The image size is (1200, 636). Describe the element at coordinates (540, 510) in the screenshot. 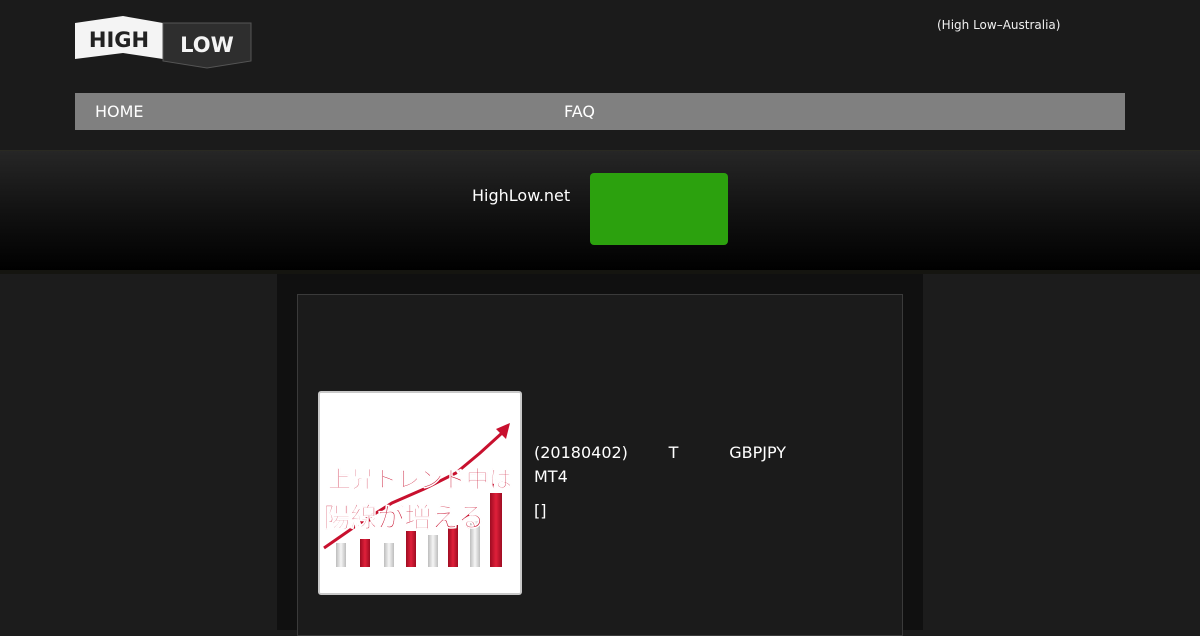

I see `article-tag: []` at that location.